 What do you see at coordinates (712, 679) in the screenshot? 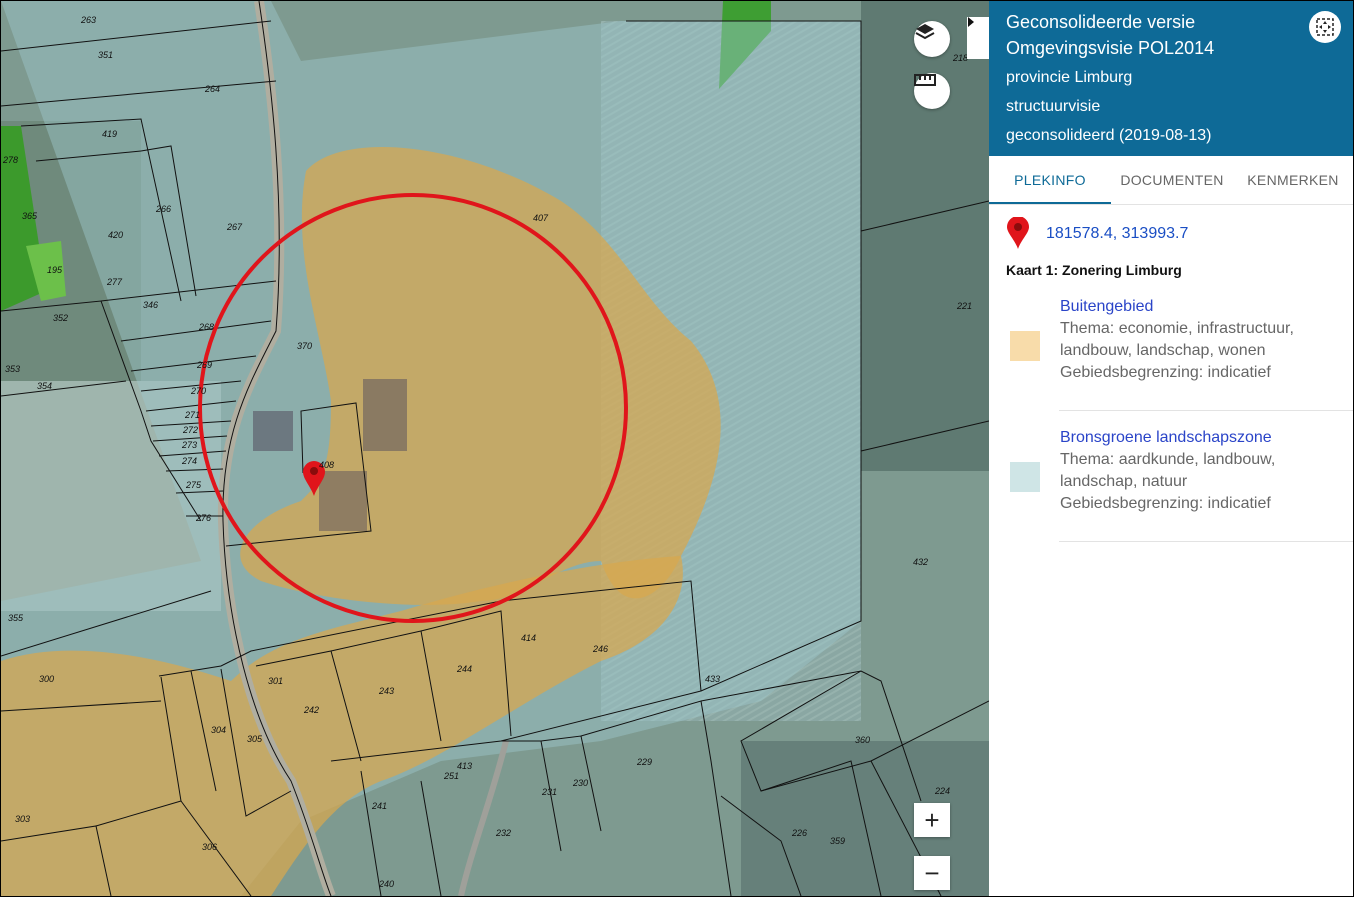
I see `parcel-label: 433` at bounding box center [712, 679].